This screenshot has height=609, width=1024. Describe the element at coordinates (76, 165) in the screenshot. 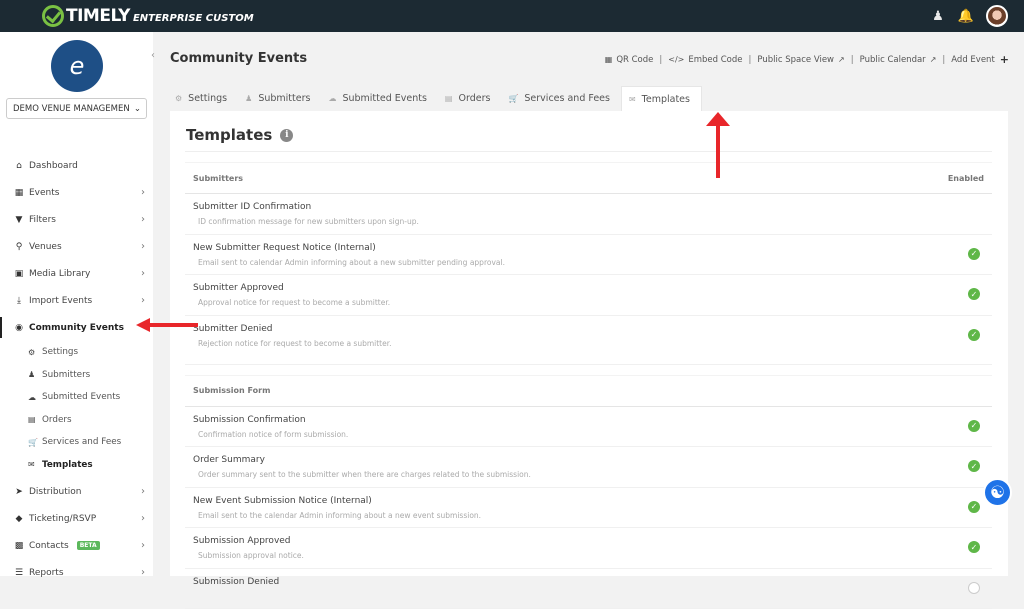

I see `sidebar-item-dashboard: ⌂Dashboard` at that location.